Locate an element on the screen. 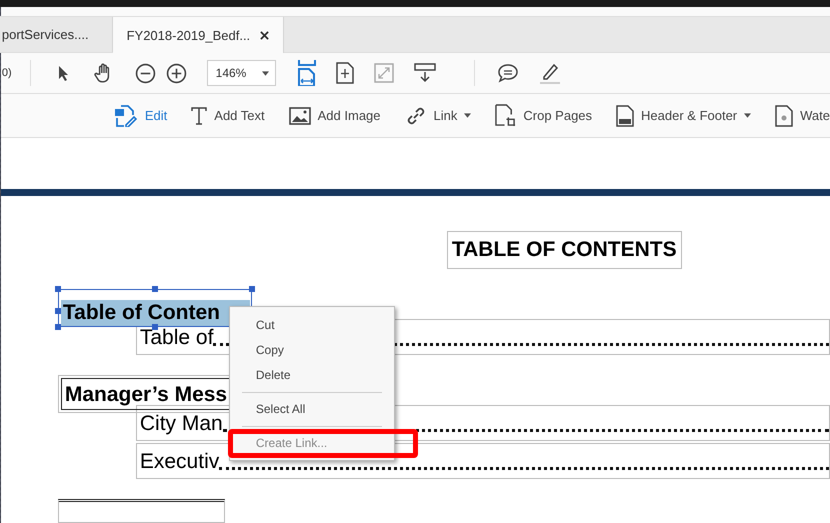  edit-tool-button: Add Text is located at coordinates (228, 115).